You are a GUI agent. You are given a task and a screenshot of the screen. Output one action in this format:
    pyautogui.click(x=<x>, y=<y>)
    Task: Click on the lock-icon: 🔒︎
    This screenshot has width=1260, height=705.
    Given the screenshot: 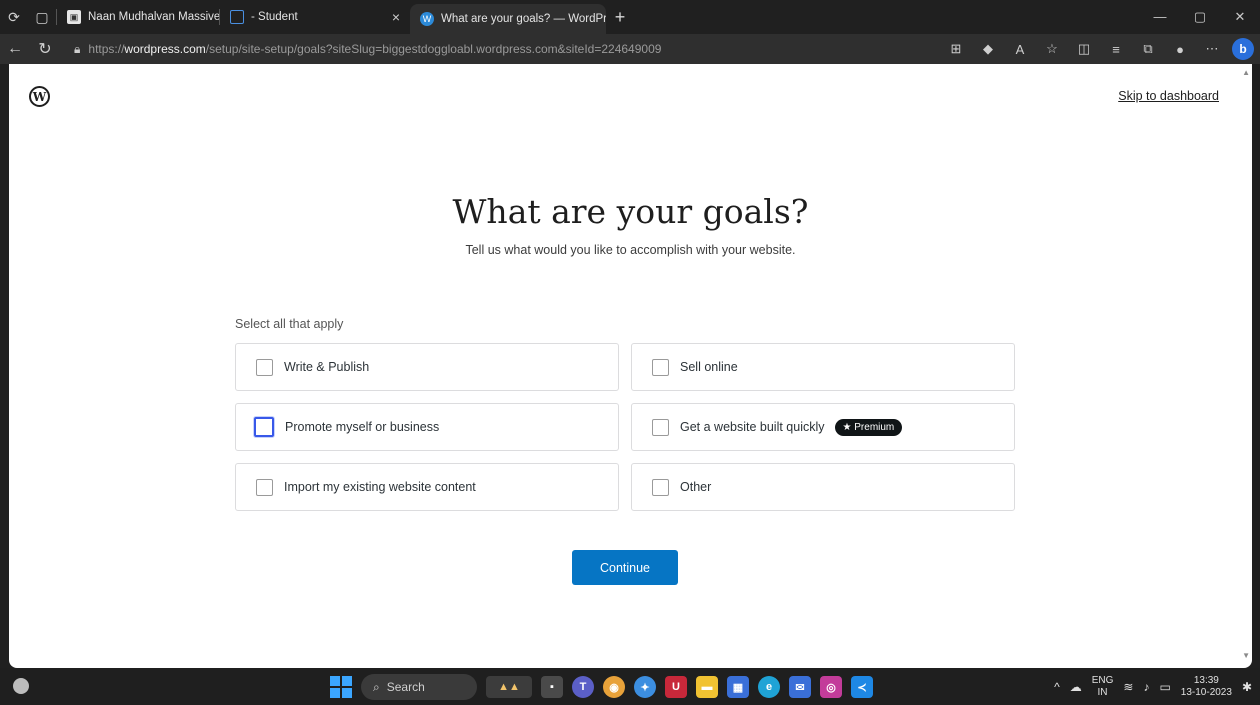 What is the action you would take?
    pyautogui.click(x=77, y=48)
    